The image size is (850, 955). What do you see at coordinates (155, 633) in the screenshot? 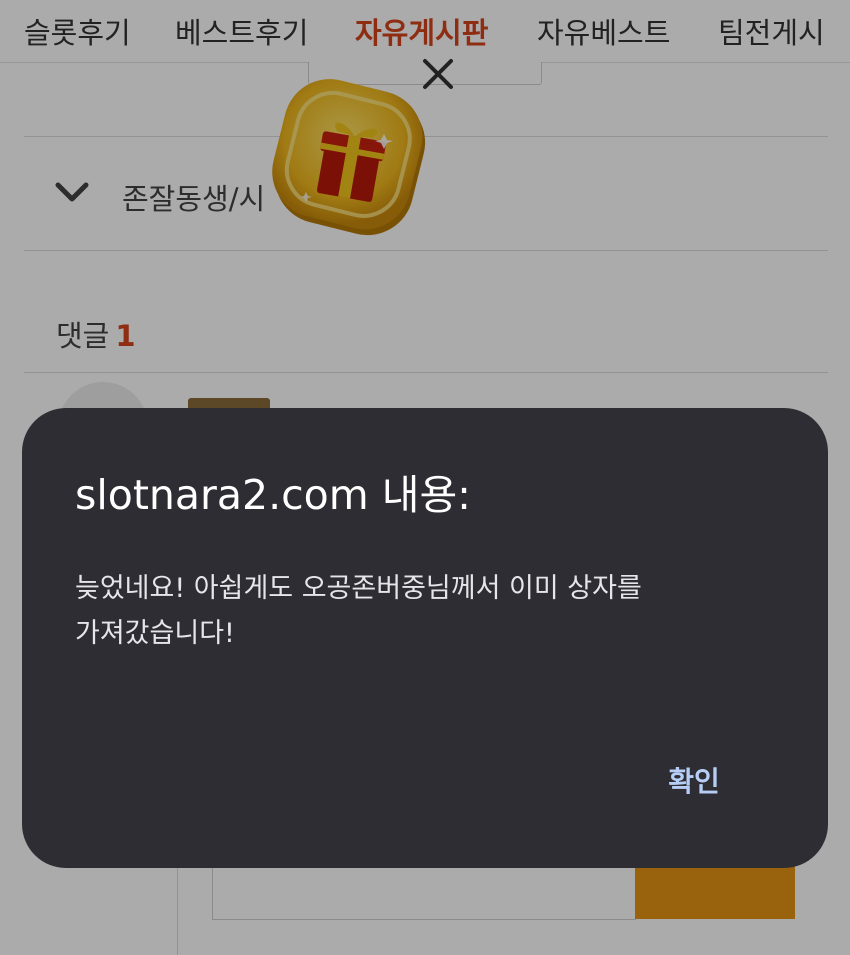
I see `dialog-message-line: 가져갔습니다!` at bounding box center [155, 633].